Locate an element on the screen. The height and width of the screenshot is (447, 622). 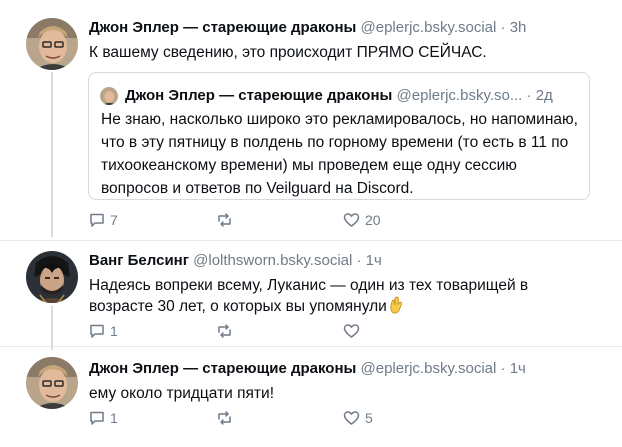
post-time: 2д is located at coordinates (544, 95).